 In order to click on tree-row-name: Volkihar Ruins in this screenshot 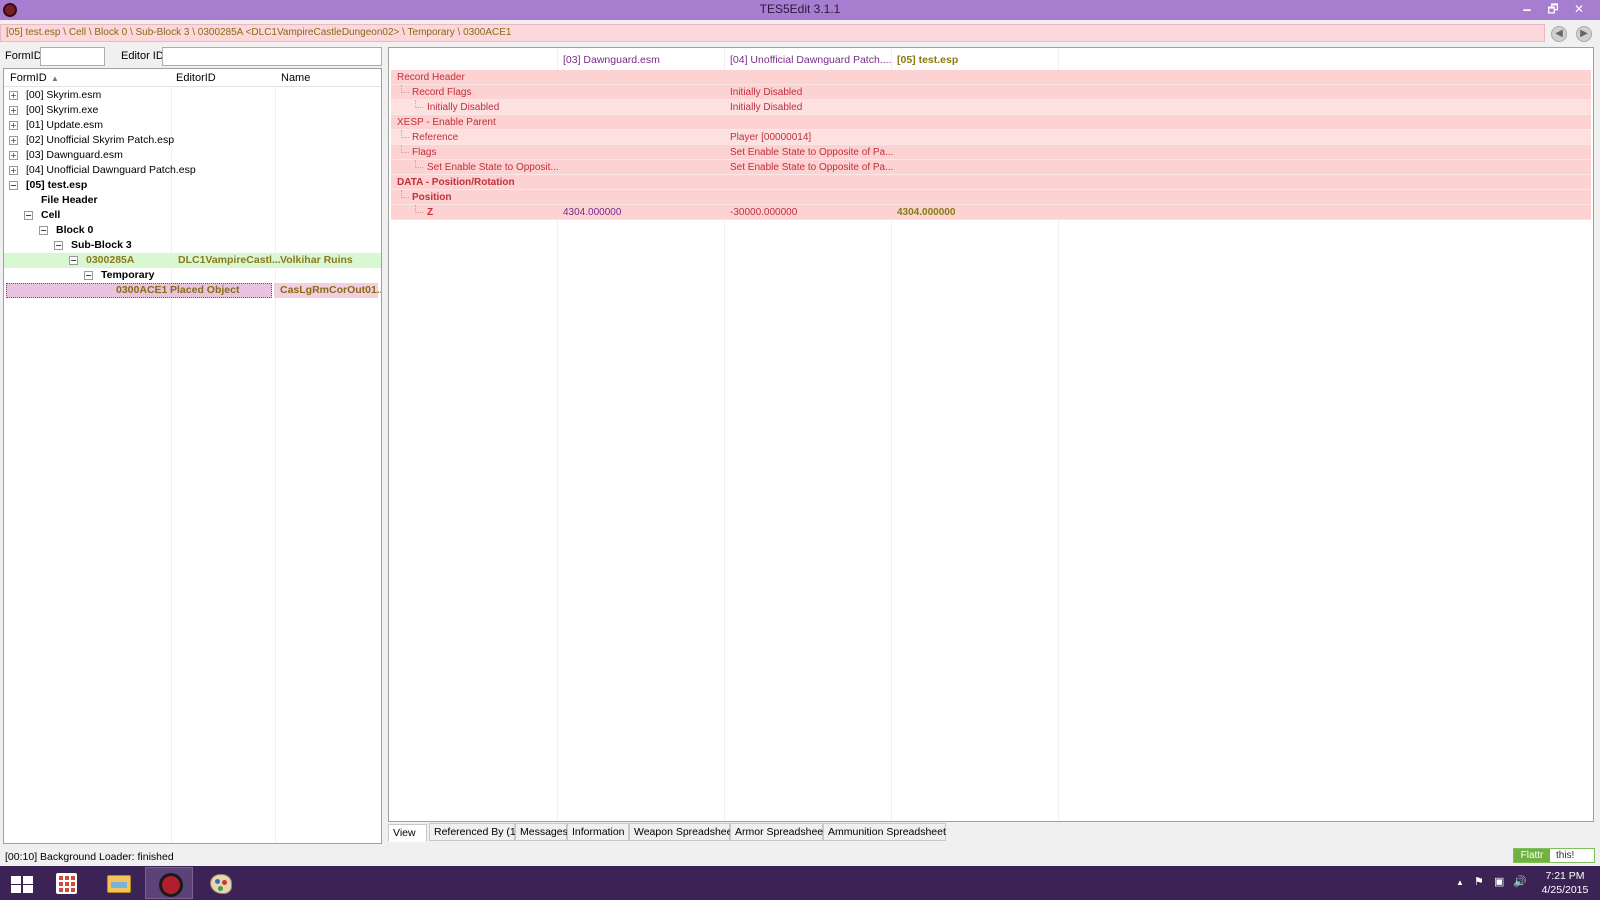, I will do `click(316, 260)`.